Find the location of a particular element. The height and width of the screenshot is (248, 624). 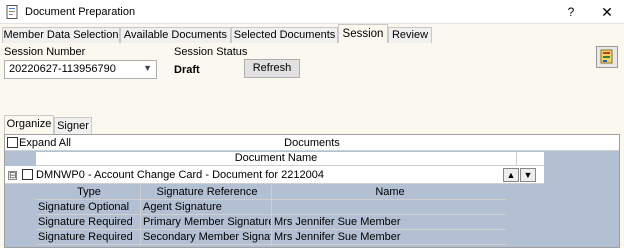

session-number-label: Session Number is located at coordinates (45, 52).